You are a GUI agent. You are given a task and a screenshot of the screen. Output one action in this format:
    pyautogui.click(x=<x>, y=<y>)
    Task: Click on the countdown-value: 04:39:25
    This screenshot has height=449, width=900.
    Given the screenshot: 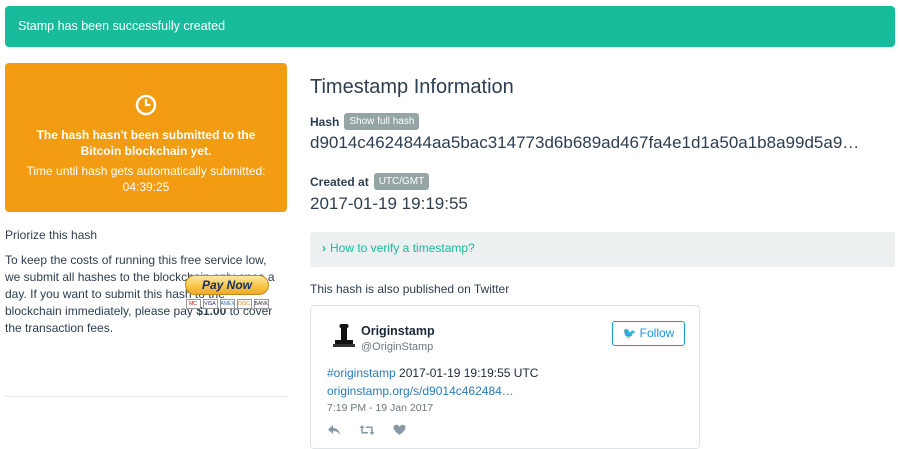 What is the action you would take?
    pyautogui.click(x=146, y=187)
    